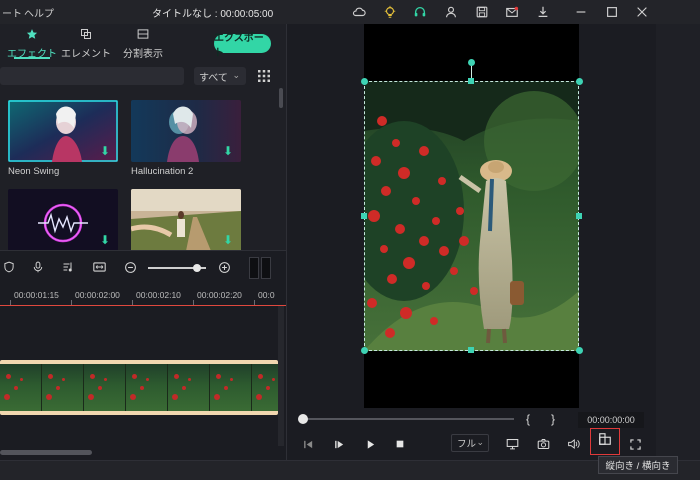 The image size is (700, 480). I want to click on effect-label: Hallucination 2, so click(162, 171).